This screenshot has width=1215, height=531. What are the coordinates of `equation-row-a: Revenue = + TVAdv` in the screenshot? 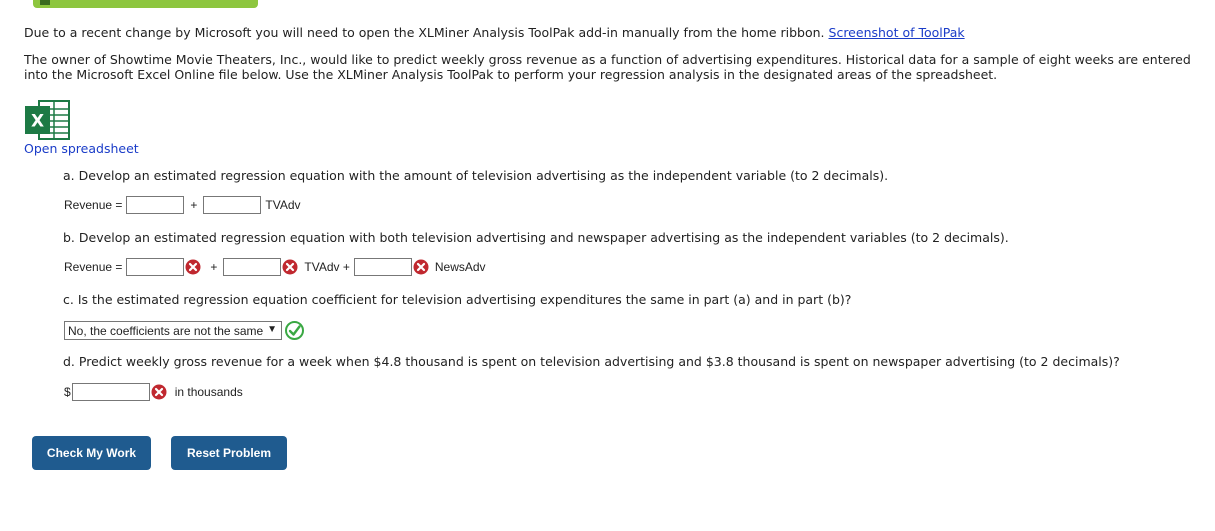 It's located at (182, 205).